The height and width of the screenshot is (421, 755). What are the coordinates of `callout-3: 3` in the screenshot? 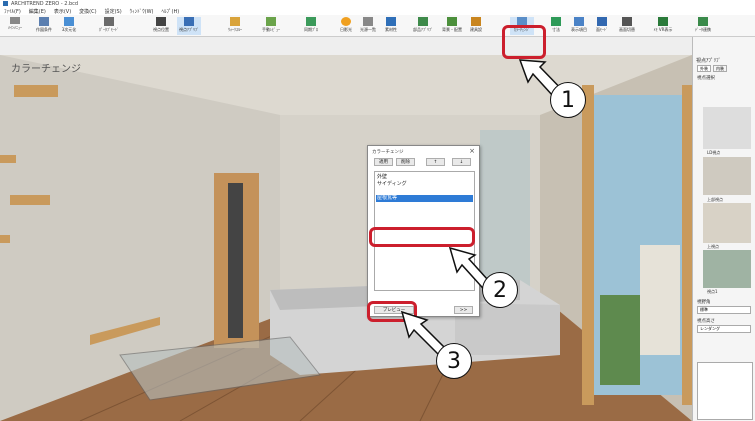 It's located at (454, 361).